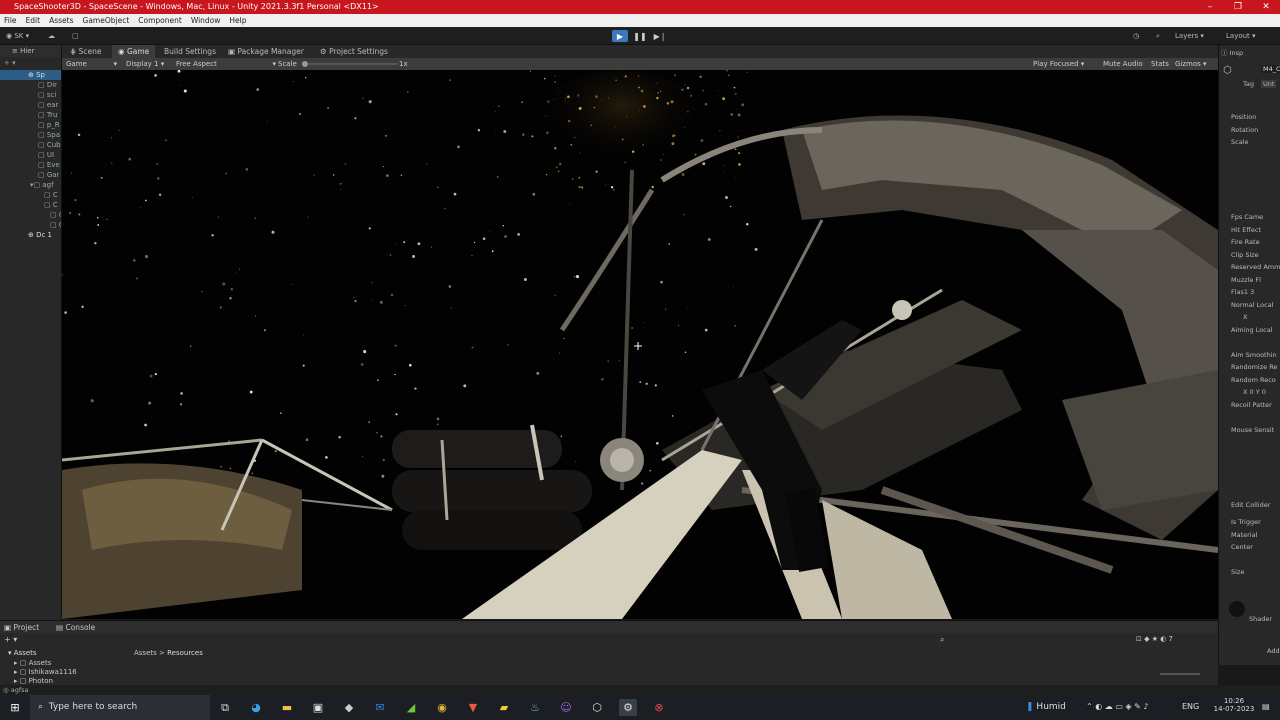 Image resolution: width=1280 pixels, height=720 pixels. Describe the element at coordinates (350, 64) in the screenshot. I see `scale-slider` at that location.